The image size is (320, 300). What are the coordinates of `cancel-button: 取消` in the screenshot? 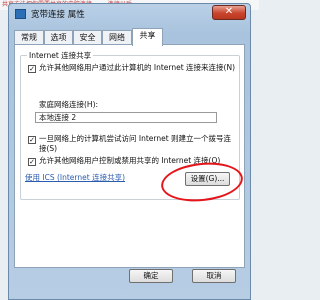 It's located at (214, 276).